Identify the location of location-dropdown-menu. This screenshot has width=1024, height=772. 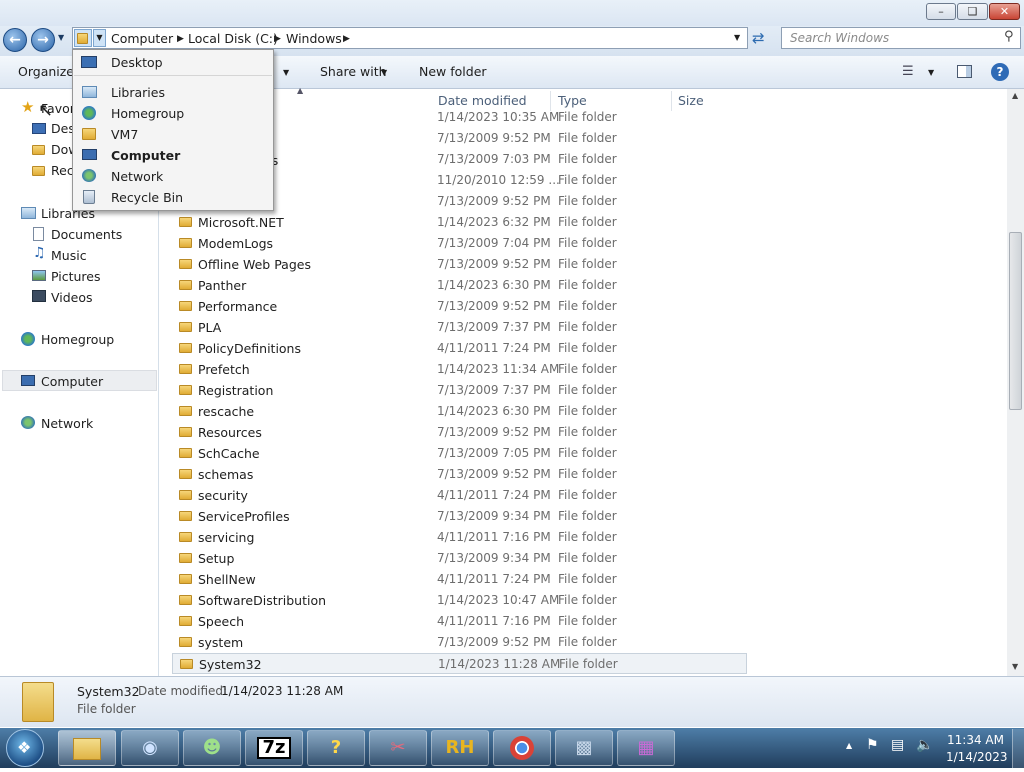
(173, 130).